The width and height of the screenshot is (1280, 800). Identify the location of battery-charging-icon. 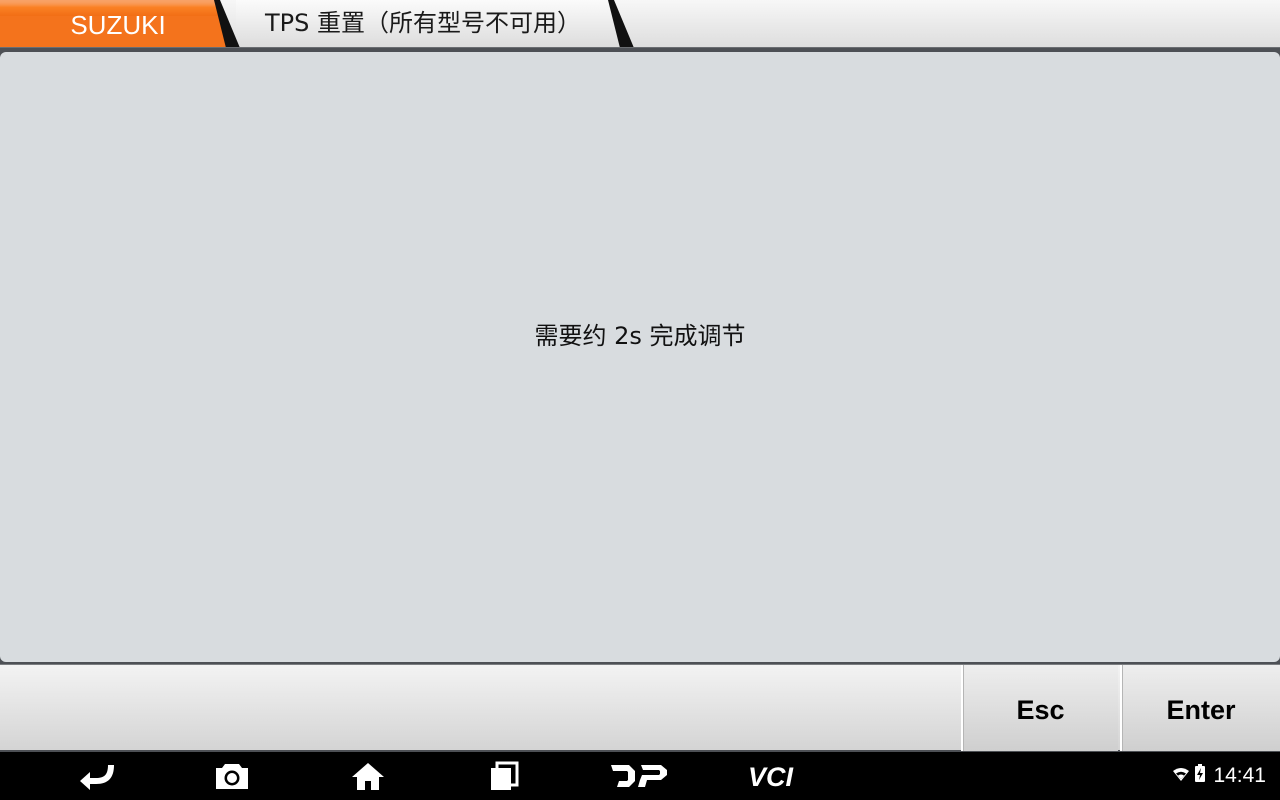
(1200, 776).